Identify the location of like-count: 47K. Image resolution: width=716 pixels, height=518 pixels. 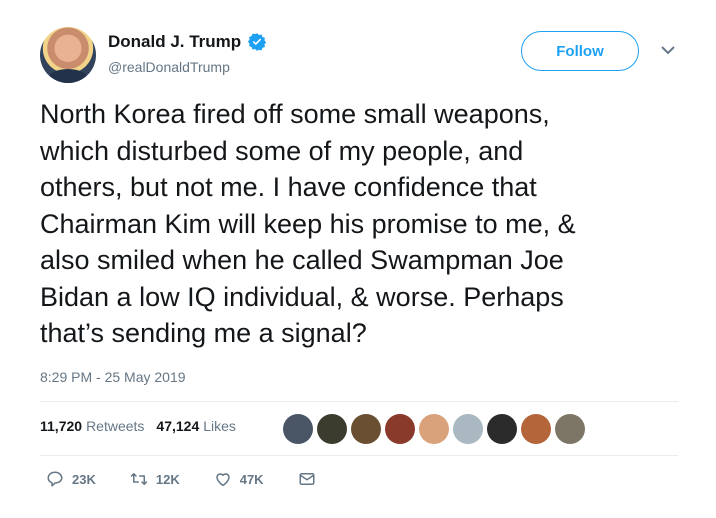
(251, 479).